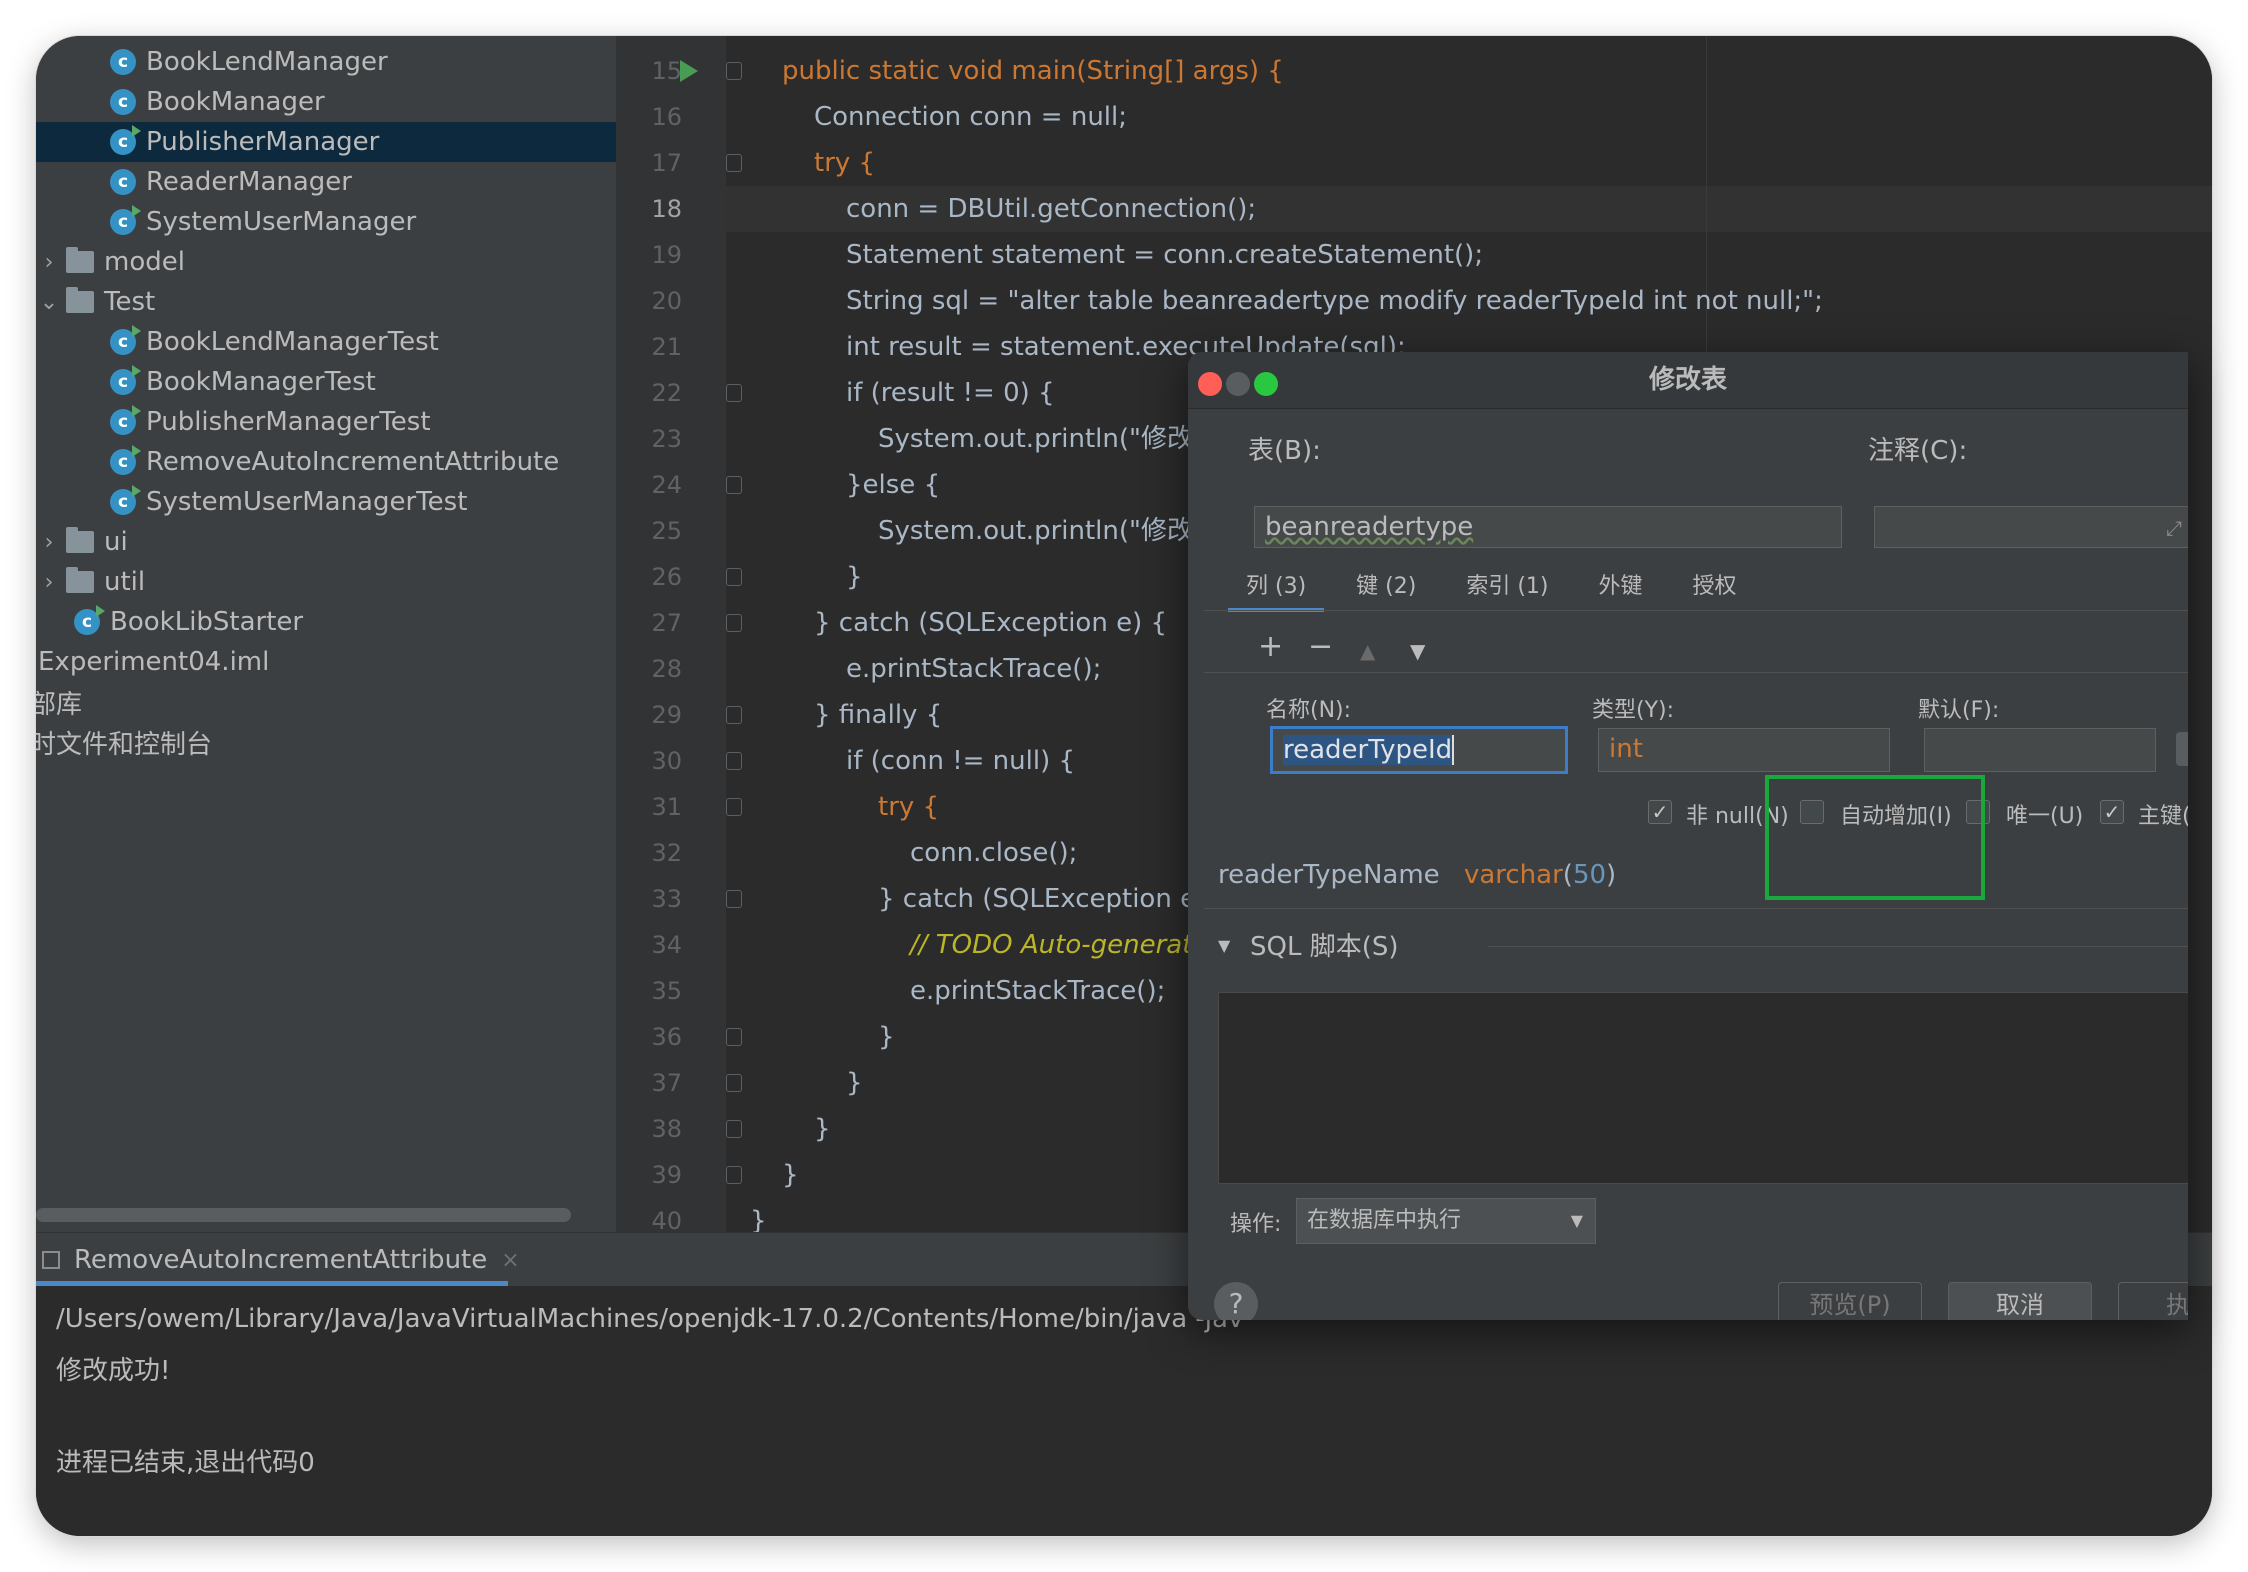 The image size is (2248, 1572). What do you see at coordinates (1238, 384) in the screenshot?
I see `minimize-window-button` at bounding box center [1238, 384].